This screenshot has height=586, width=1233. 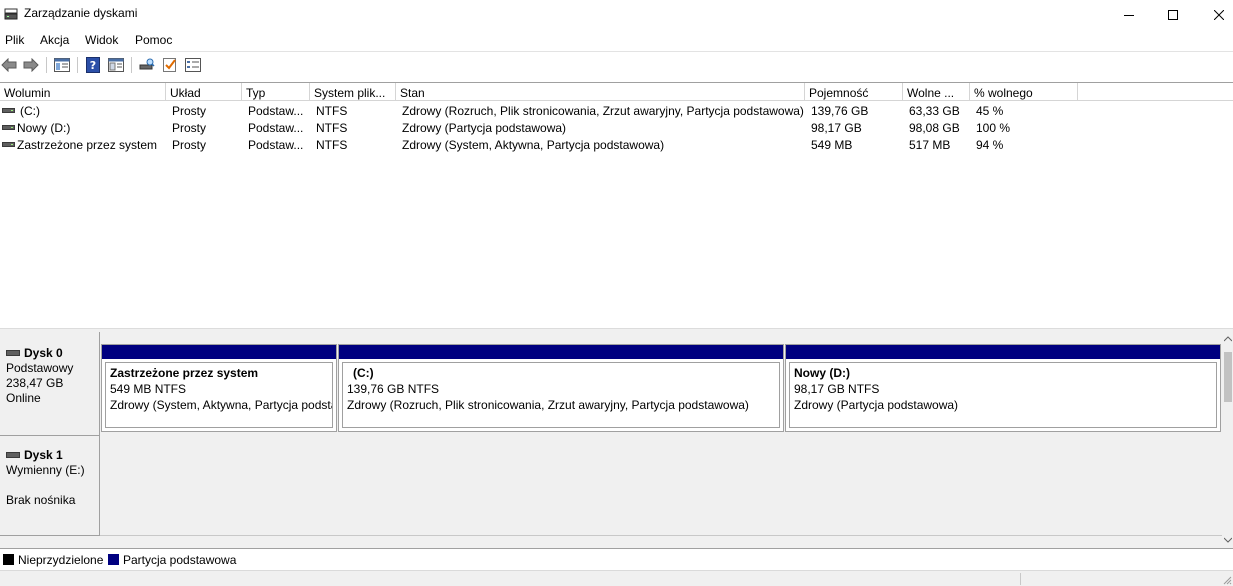 What do you see at coordinates (180, 560) in the screenshot?
I see `legend-primary-partition: Partycja podstawowa` at bounding box center [180, 560].